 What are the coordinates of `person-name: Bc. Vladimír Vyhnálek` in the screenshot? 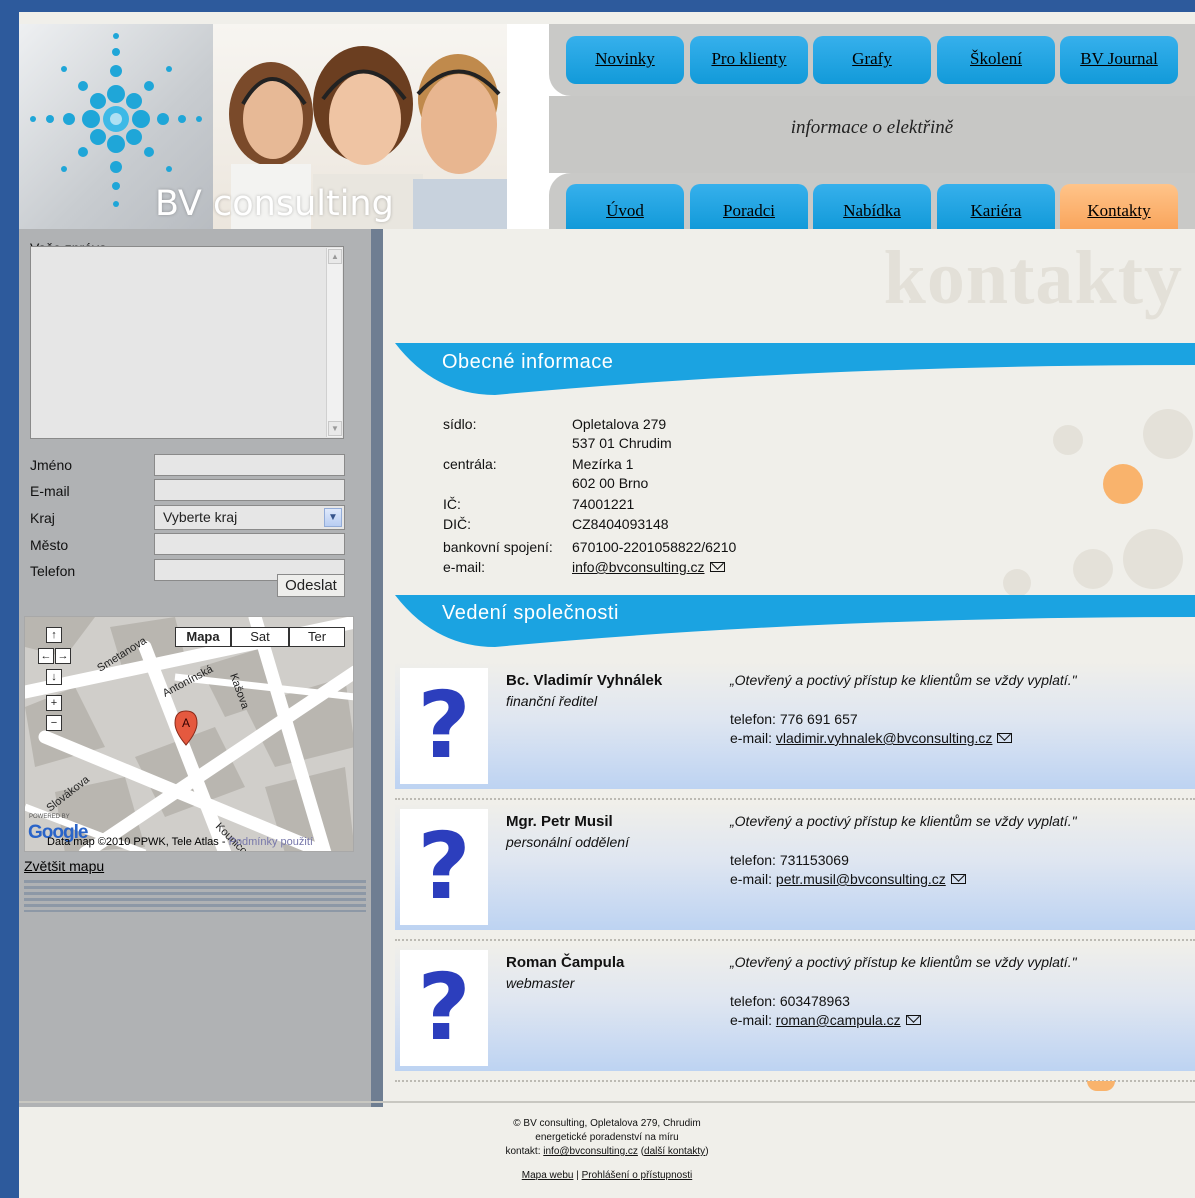 It's located at (584, 680).